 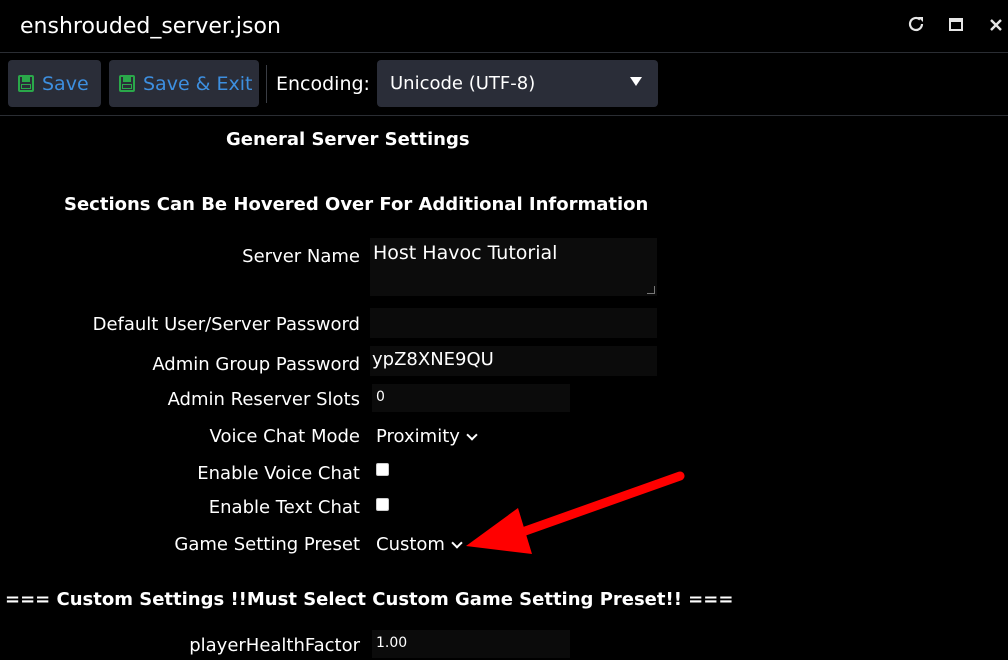 I want to click on enable-text-chat-label: Enable Text Chat, so click(x=284, y=507).